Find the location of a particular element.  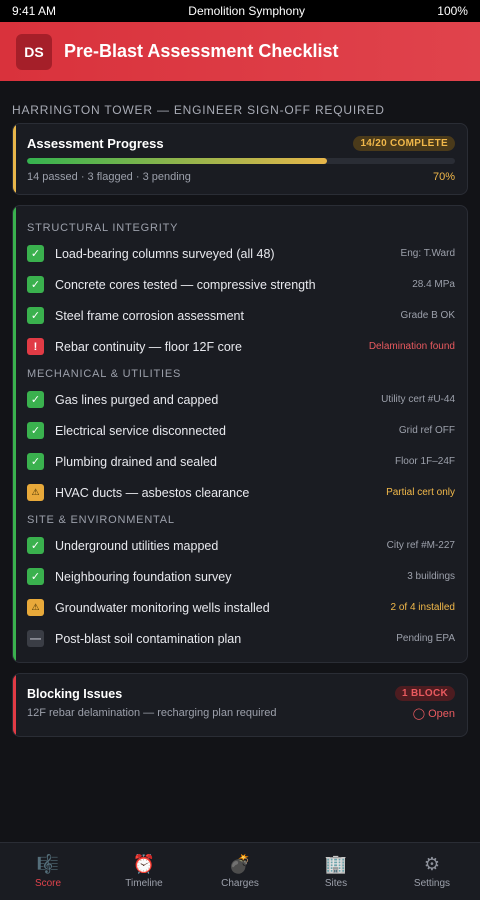

app-header: DS Pre-Blast Assessment Checklist is located at coordinates (240, 51).